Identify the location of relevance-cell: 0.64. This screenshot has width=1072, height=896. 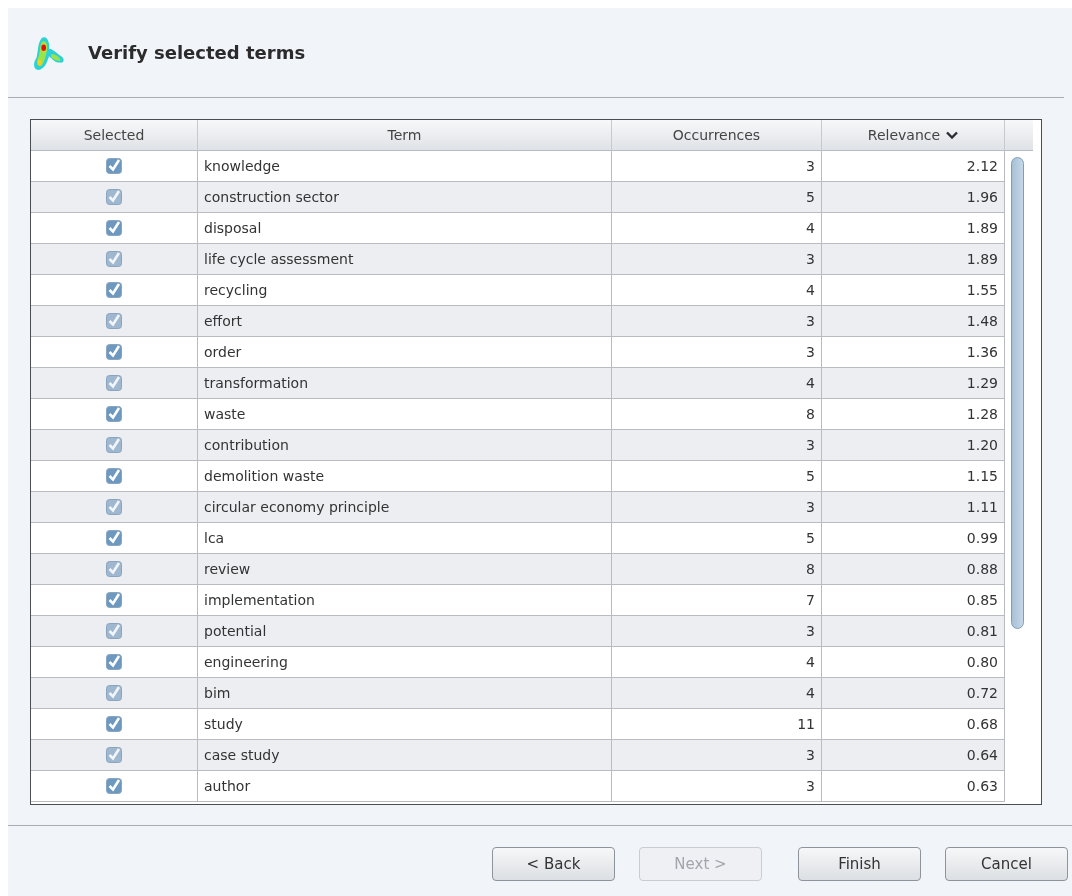
(913, 755).